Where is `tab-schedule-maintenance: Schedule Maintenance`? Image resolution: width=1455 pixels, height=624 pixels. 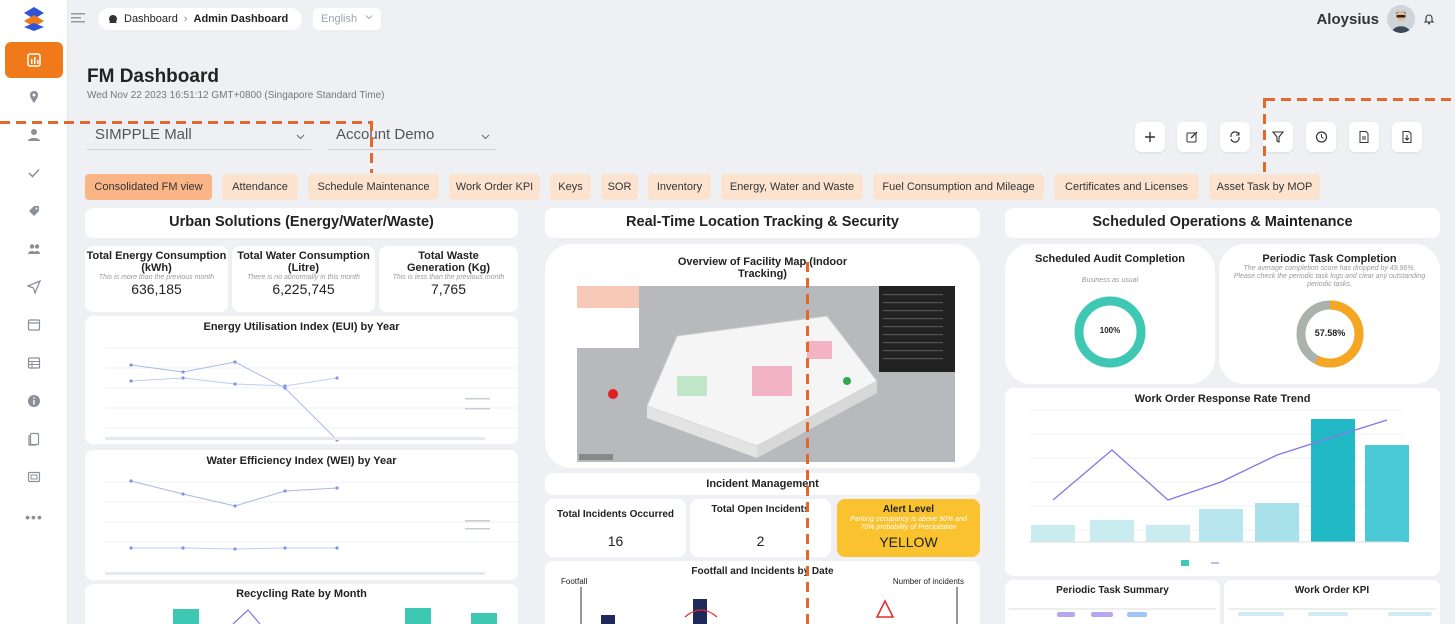 tab-schedule-maintenance: Schedule Maintenance is located at coordinates (373, 187).